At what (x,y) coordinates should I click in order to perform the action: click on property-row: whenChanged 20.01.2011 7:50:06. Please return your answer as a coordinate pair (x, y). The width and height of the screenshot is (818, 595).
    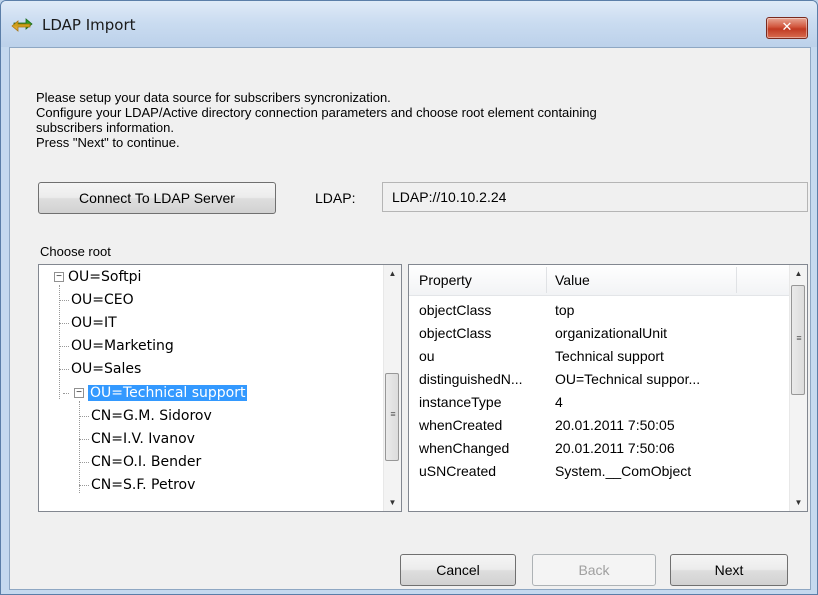
    Looking at the image, I should click on (600, 448).